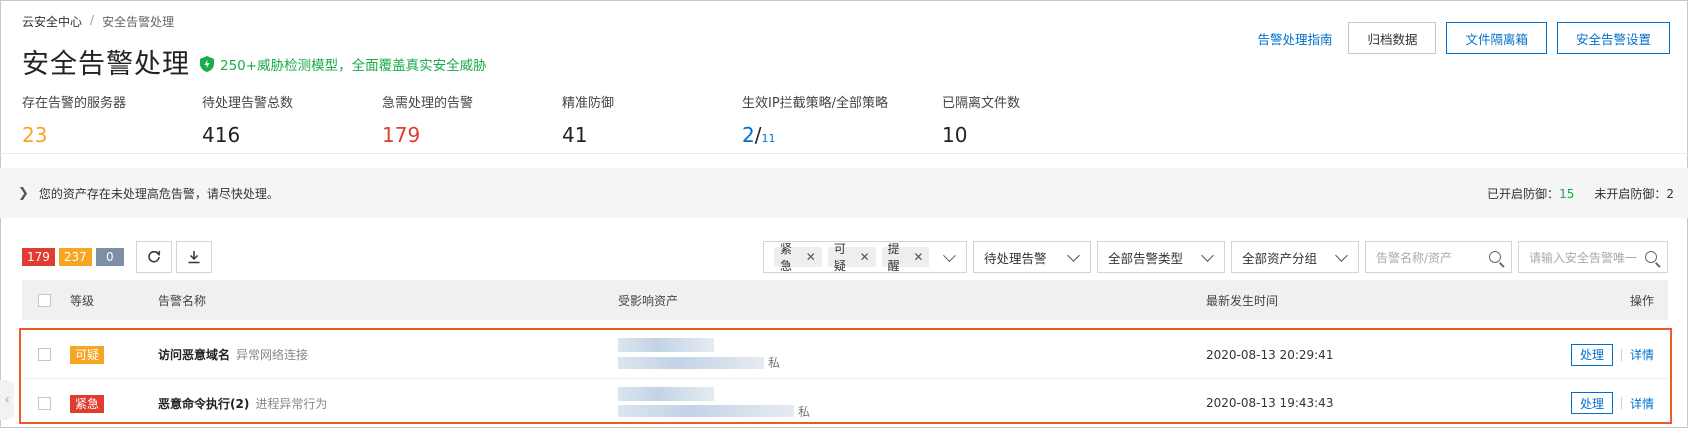  Describe the element at coordinates (1032, 119) in the screenshot. I see `stat-quarantined: 已隔离文件数 10` at that location.